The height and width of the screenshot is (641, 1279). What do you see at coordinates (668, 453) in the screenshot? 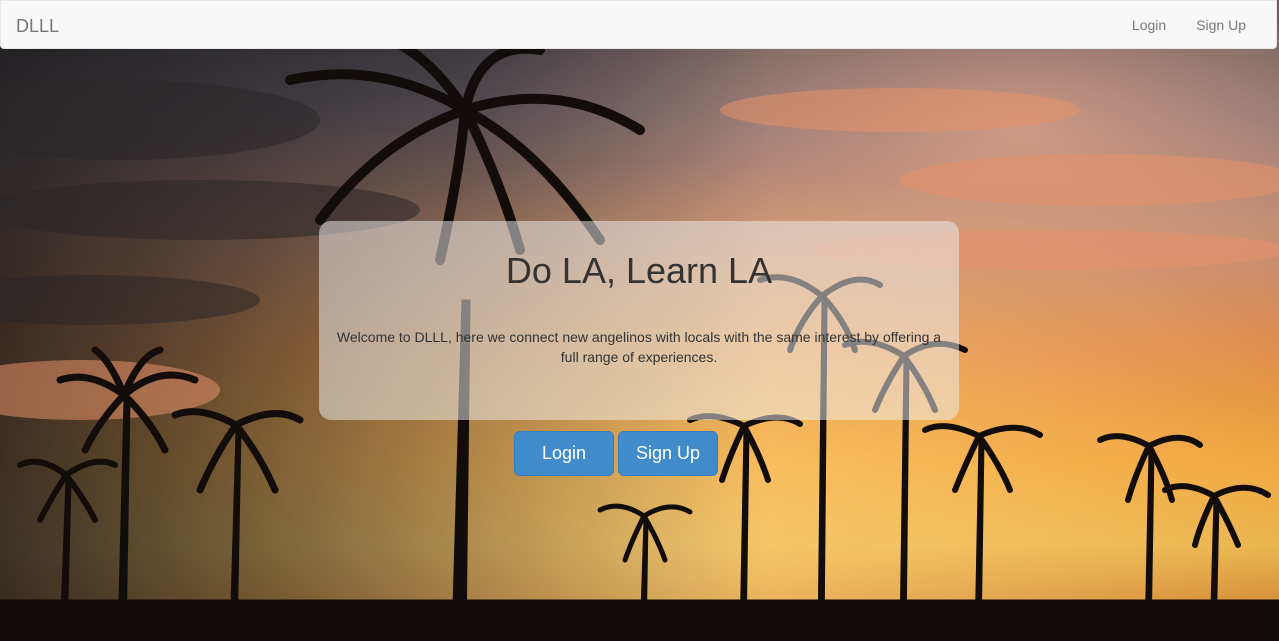
I see `signup-button: Sign Up` at bounding box center [668, 453].